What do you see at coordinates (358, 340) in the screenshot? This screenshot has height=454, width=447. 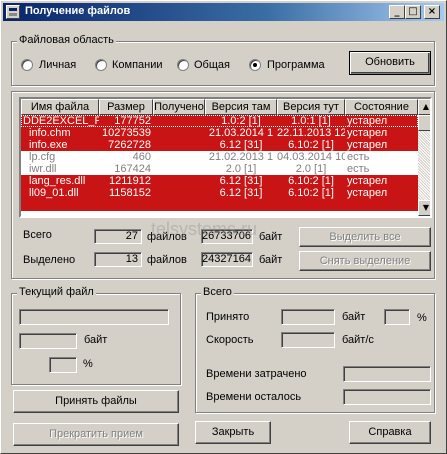 I see `speed-unit-label: байт/с` at bounding box center [358, 340].